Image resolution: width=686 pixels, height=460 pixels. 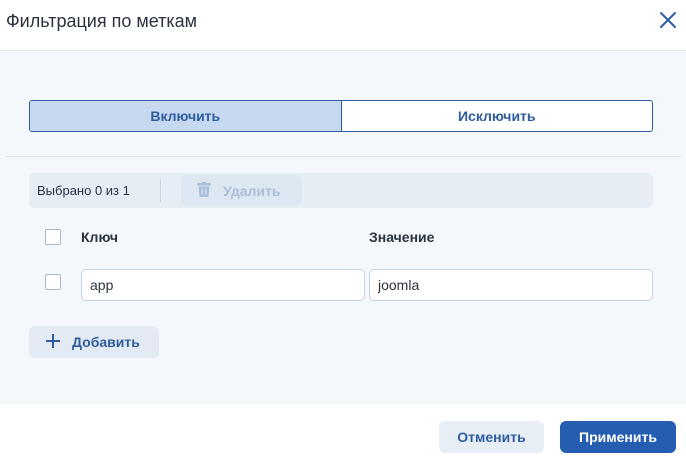 What do you see at coordinates (186, 116) in the screenshot?
I see `include-button: Включить` at bounding box center [186, 116].